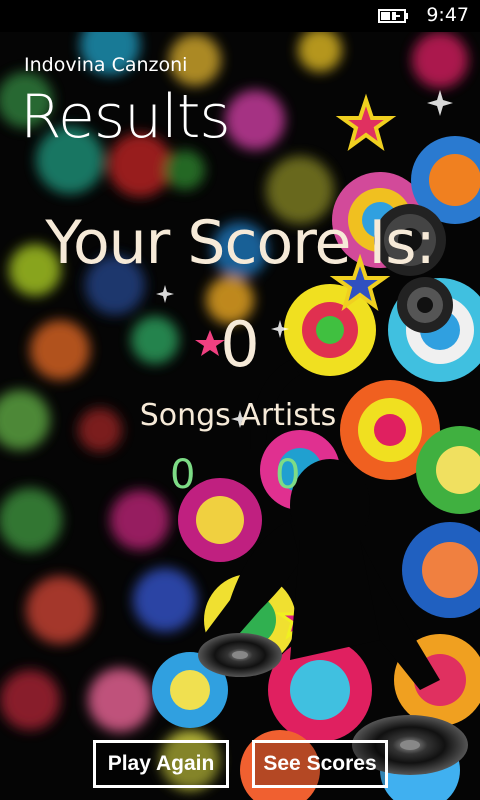 Image resolution: width=480 pixels, height=800 pixels. What do you see at coordinates (320, 764) in the screenshot?
I see `see-scores-button: See Scores` at bounding box center [320, 764].